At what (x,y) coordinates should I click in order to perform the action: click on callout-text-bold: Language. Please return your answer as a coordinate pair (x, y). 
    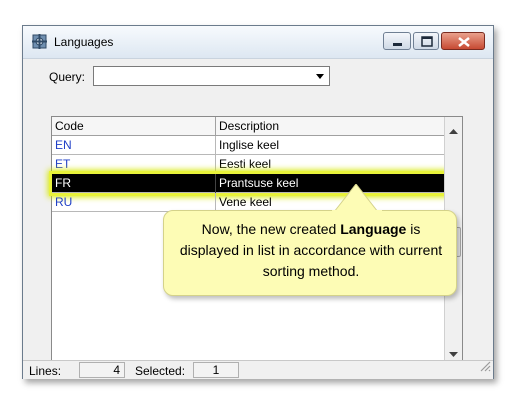
    Looking at the image, I should click on (373, 229).